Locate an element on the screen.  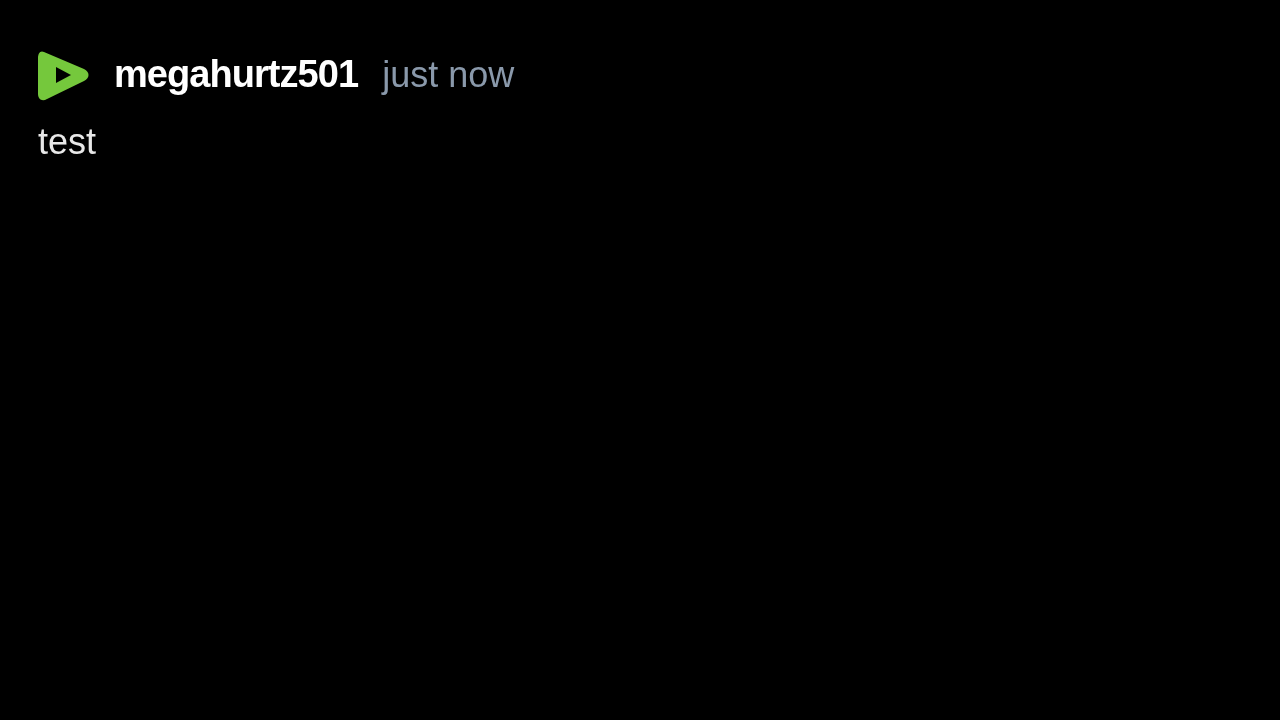
username: megahurtz501 is located at coordinates (236, 74).